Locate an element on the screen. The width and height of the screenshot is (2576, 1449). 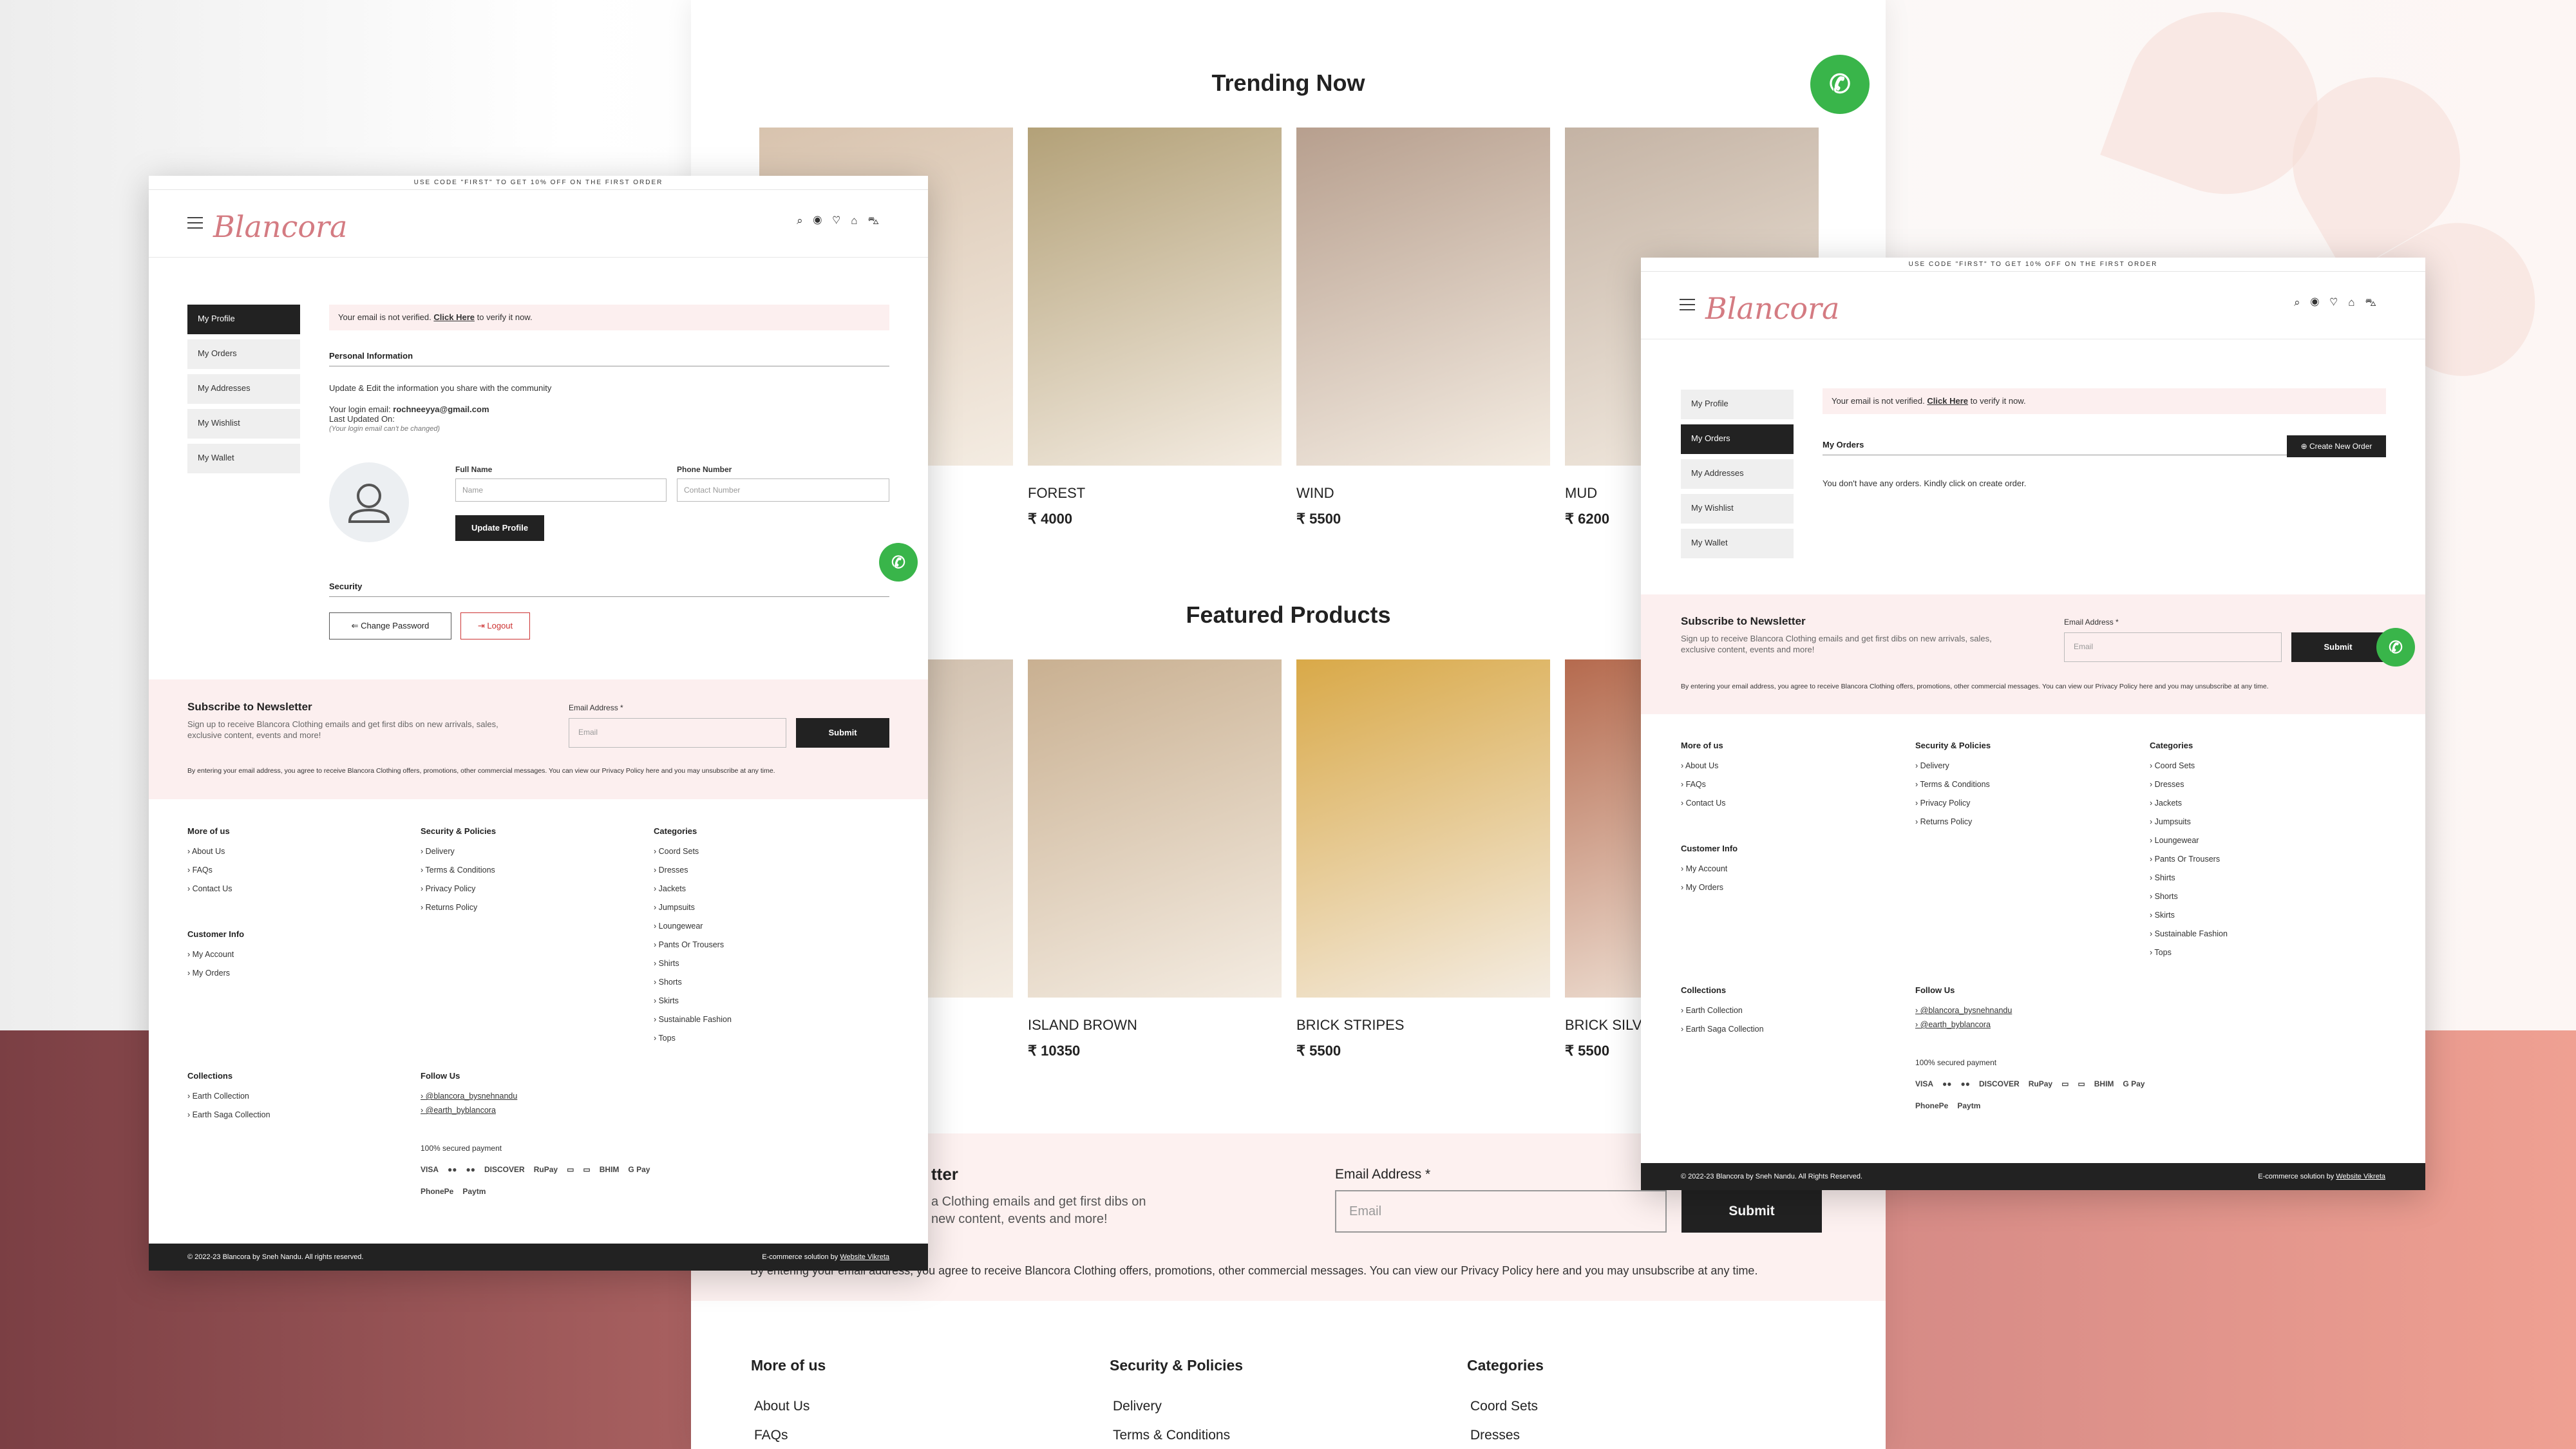
categories-link: Dresses is located at coordinates (2189, 789).